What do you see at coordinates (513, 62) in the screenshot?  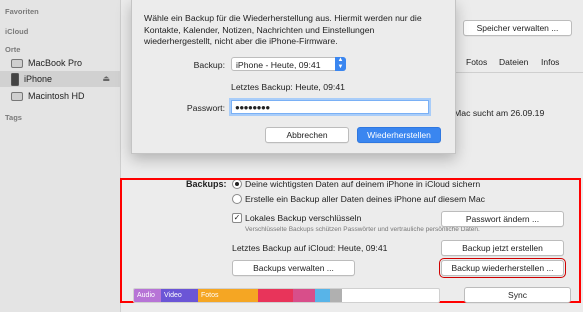 I see `tab-dateien: Dateien` at bounding box center [513, 62].